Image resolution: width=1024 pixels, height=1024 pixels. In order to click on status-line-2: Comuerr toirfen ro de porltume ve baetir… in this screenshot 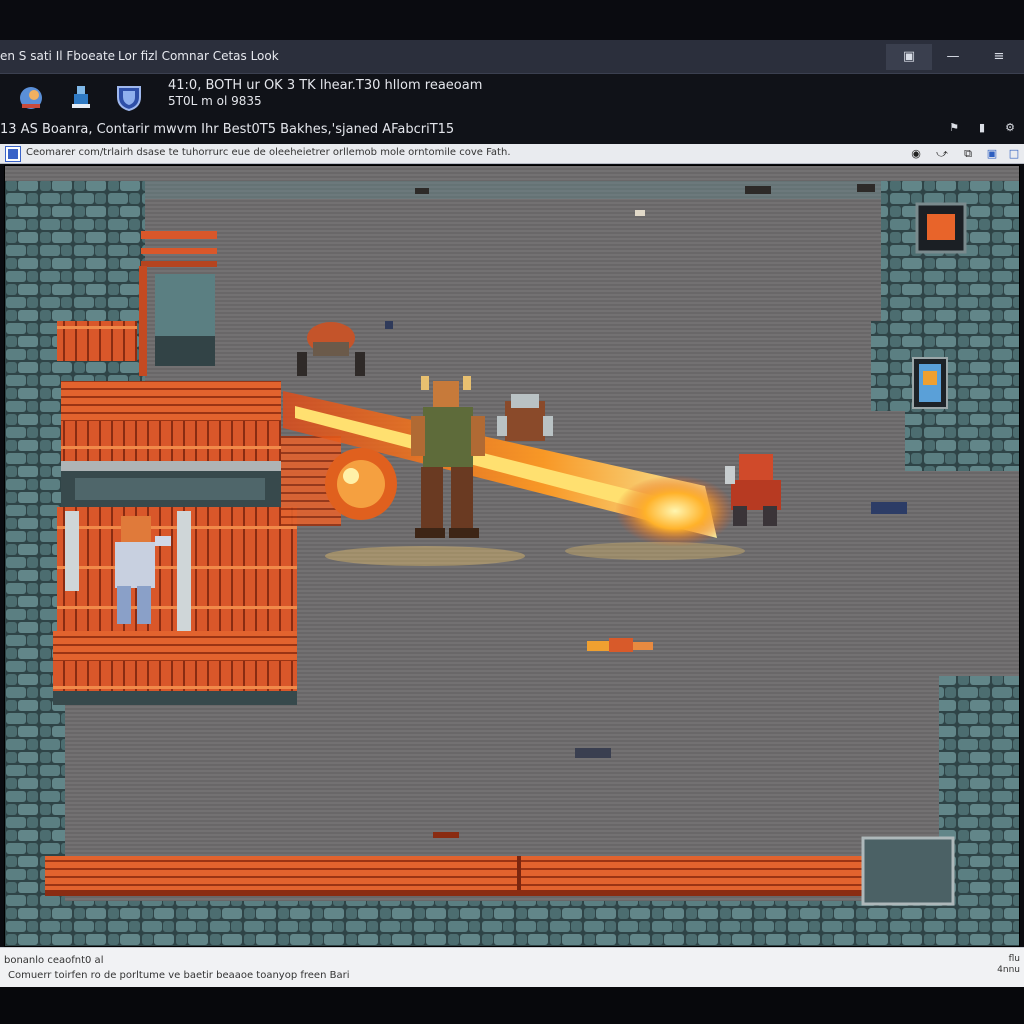, I will do `click(179, 975)`.